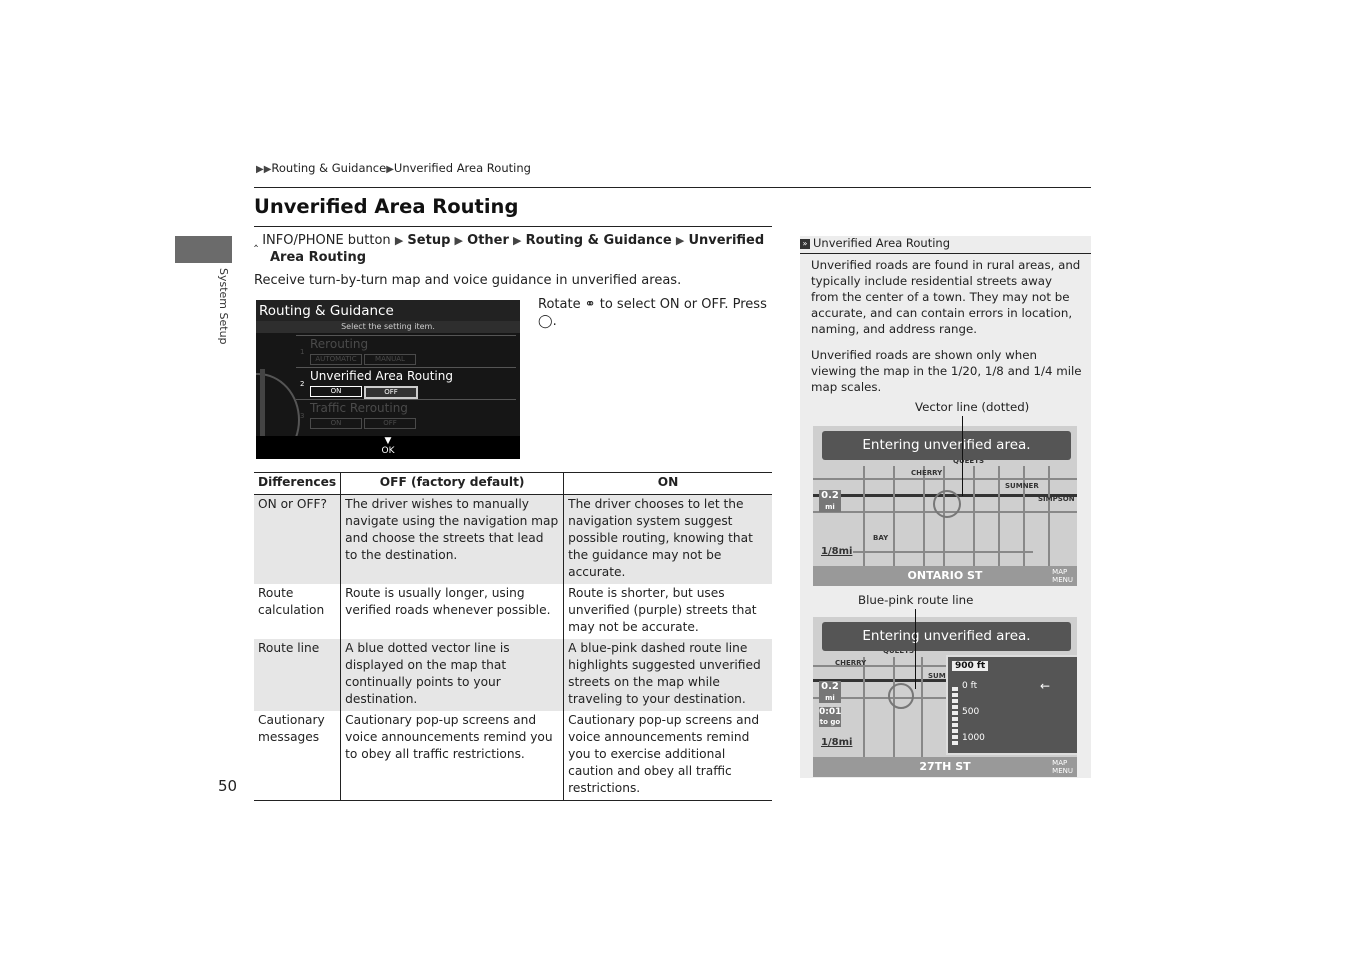 Image resolution: width=1350 pixels, height=954 pixels. I want to click on map-street-label: SUMNER, so click(1022, 486).